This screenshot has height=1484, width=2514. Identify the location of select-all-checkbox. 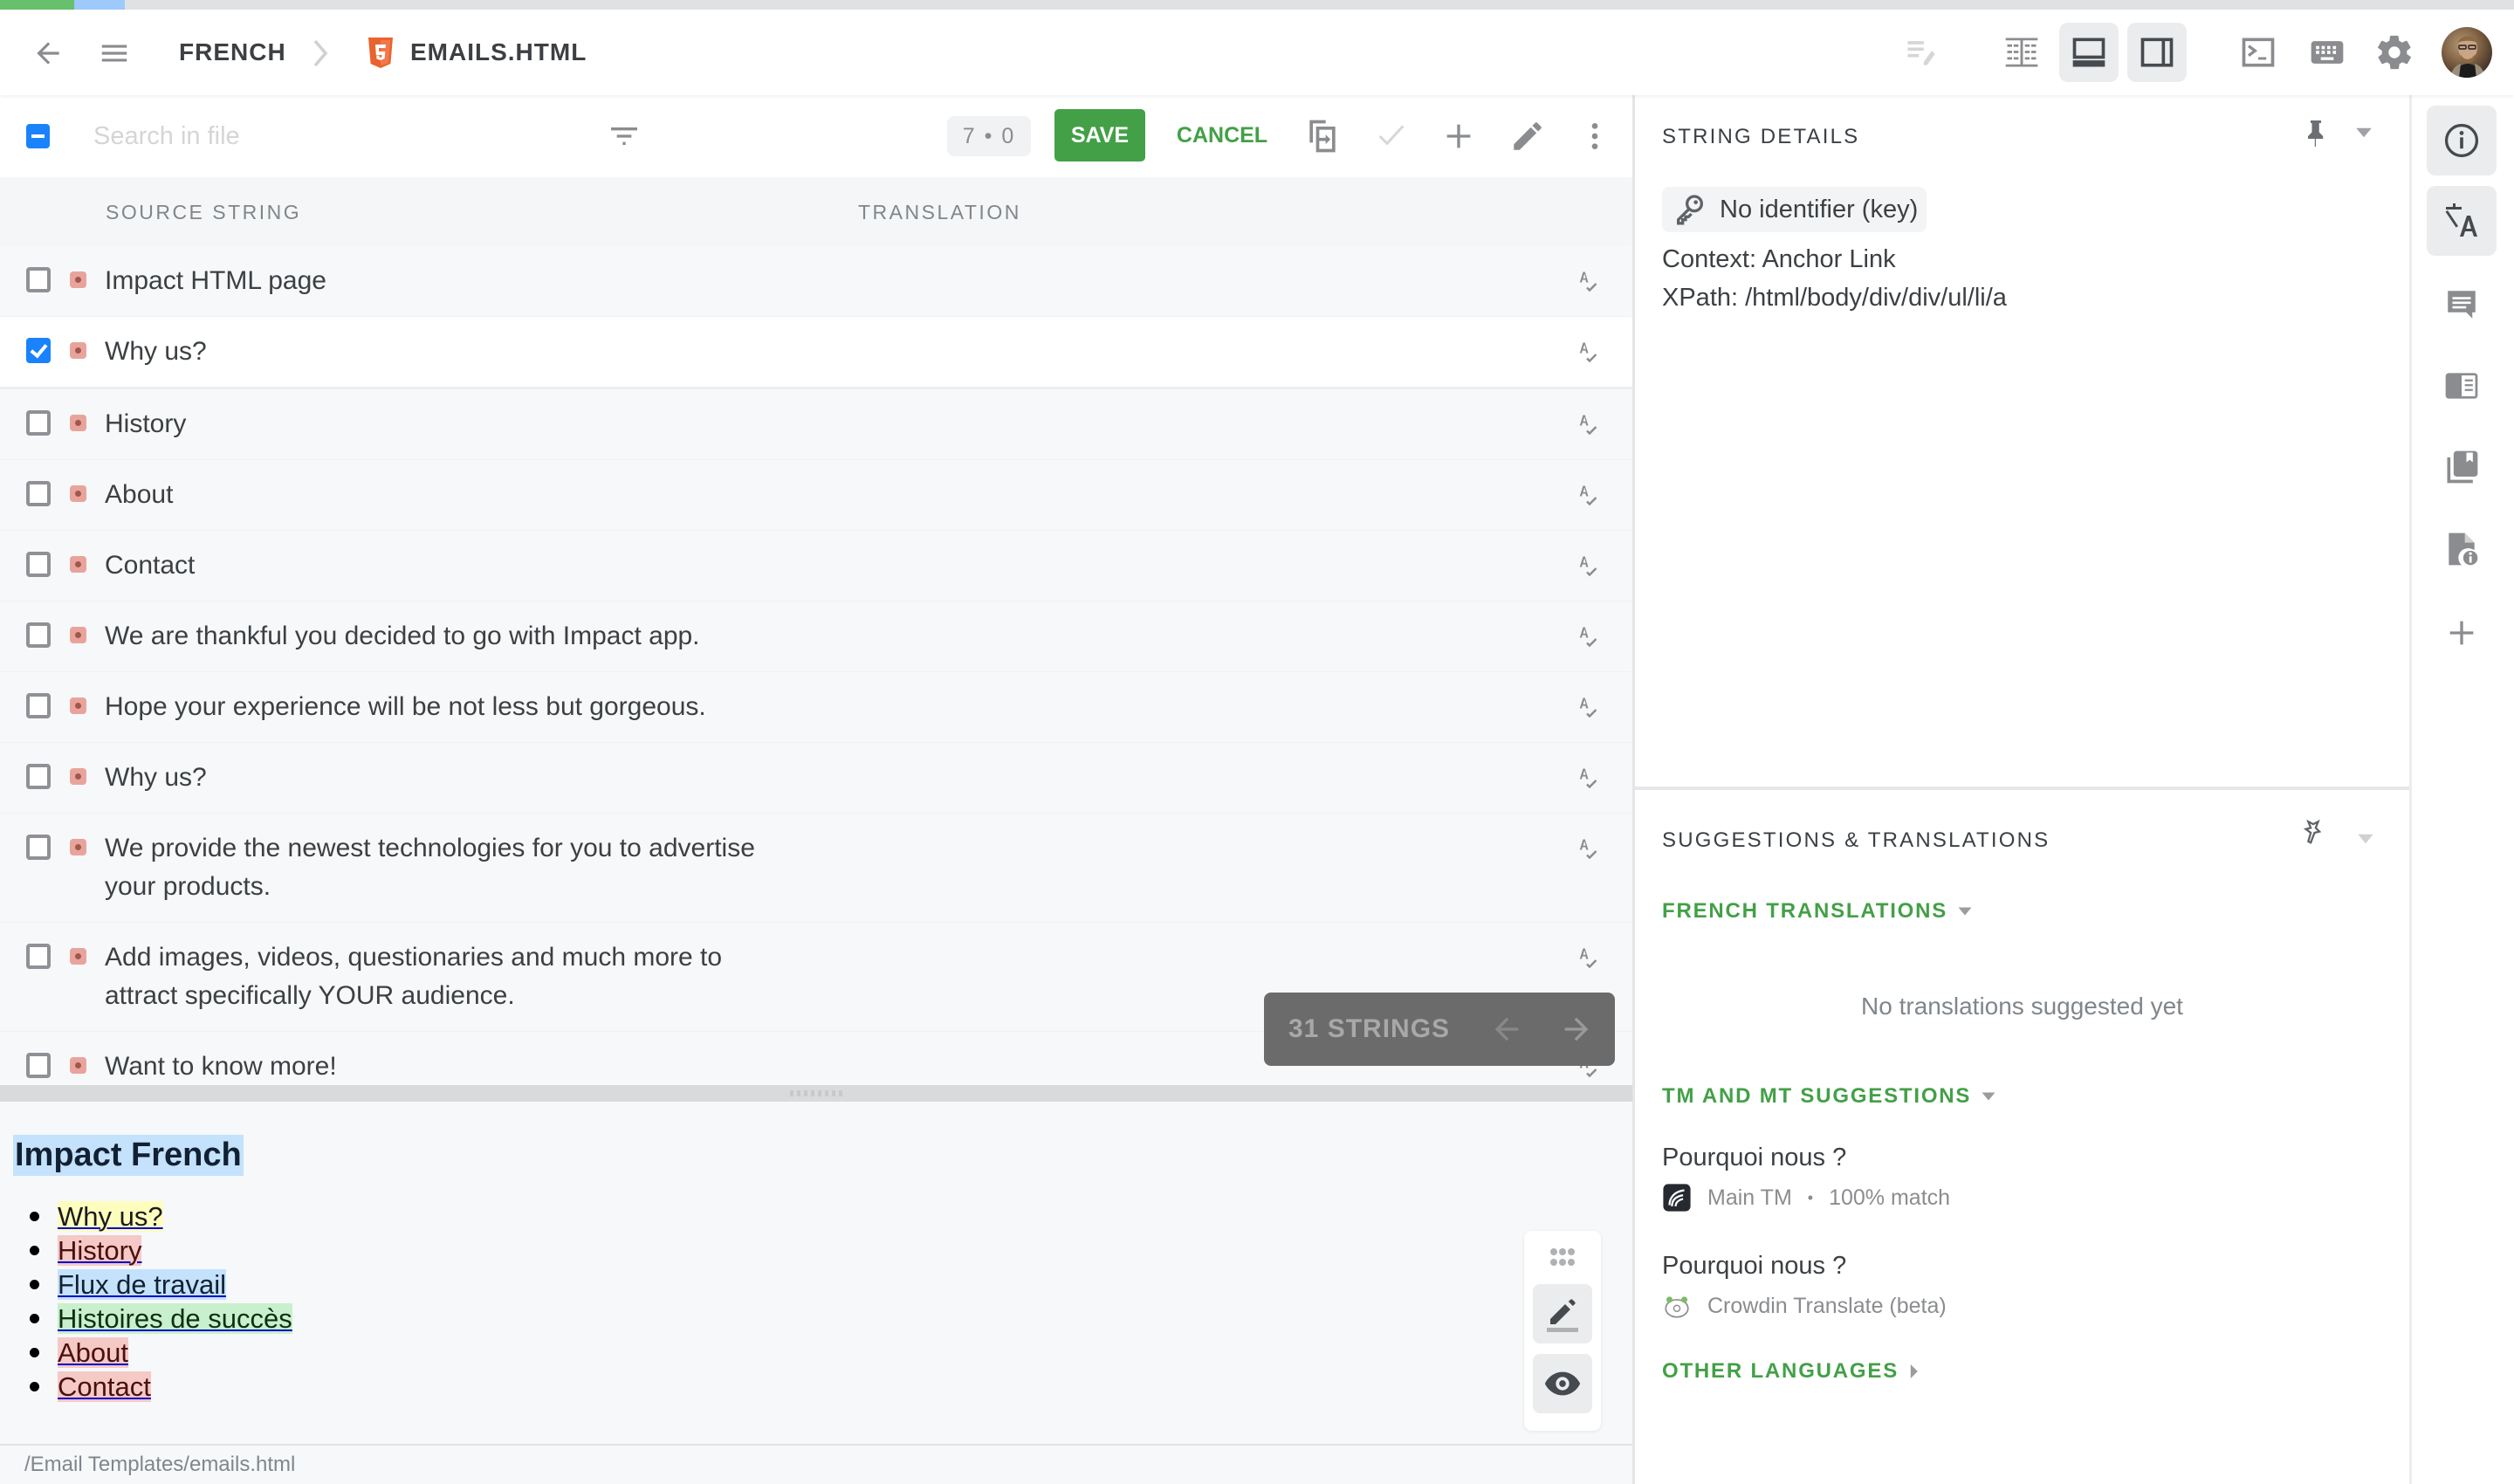
(38, 136).